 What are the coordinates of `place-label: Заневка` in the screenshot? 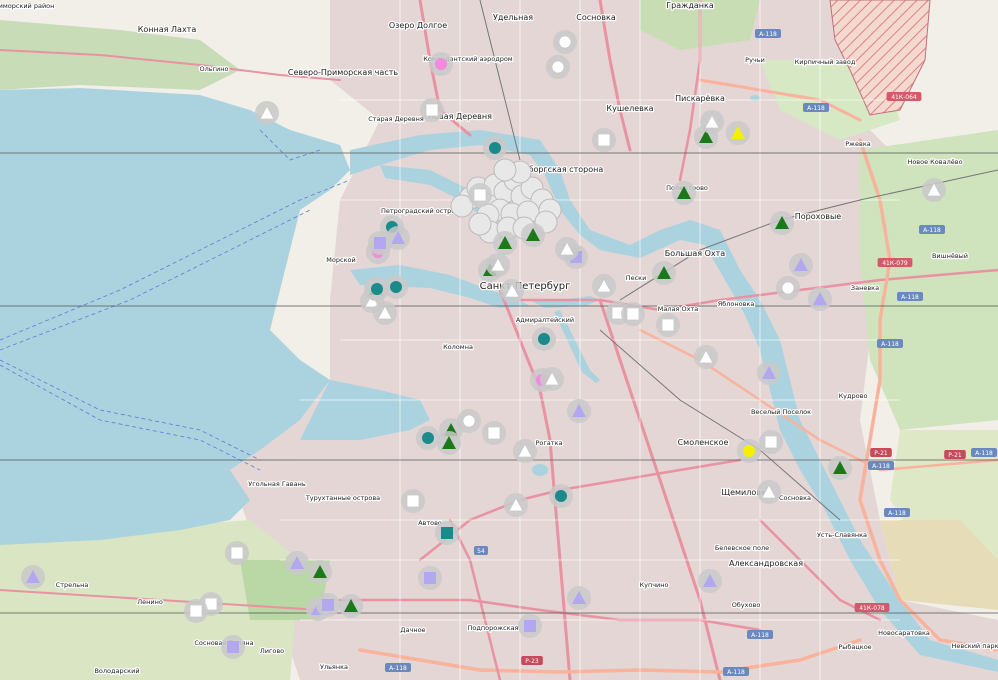 It's located at (865, 288).